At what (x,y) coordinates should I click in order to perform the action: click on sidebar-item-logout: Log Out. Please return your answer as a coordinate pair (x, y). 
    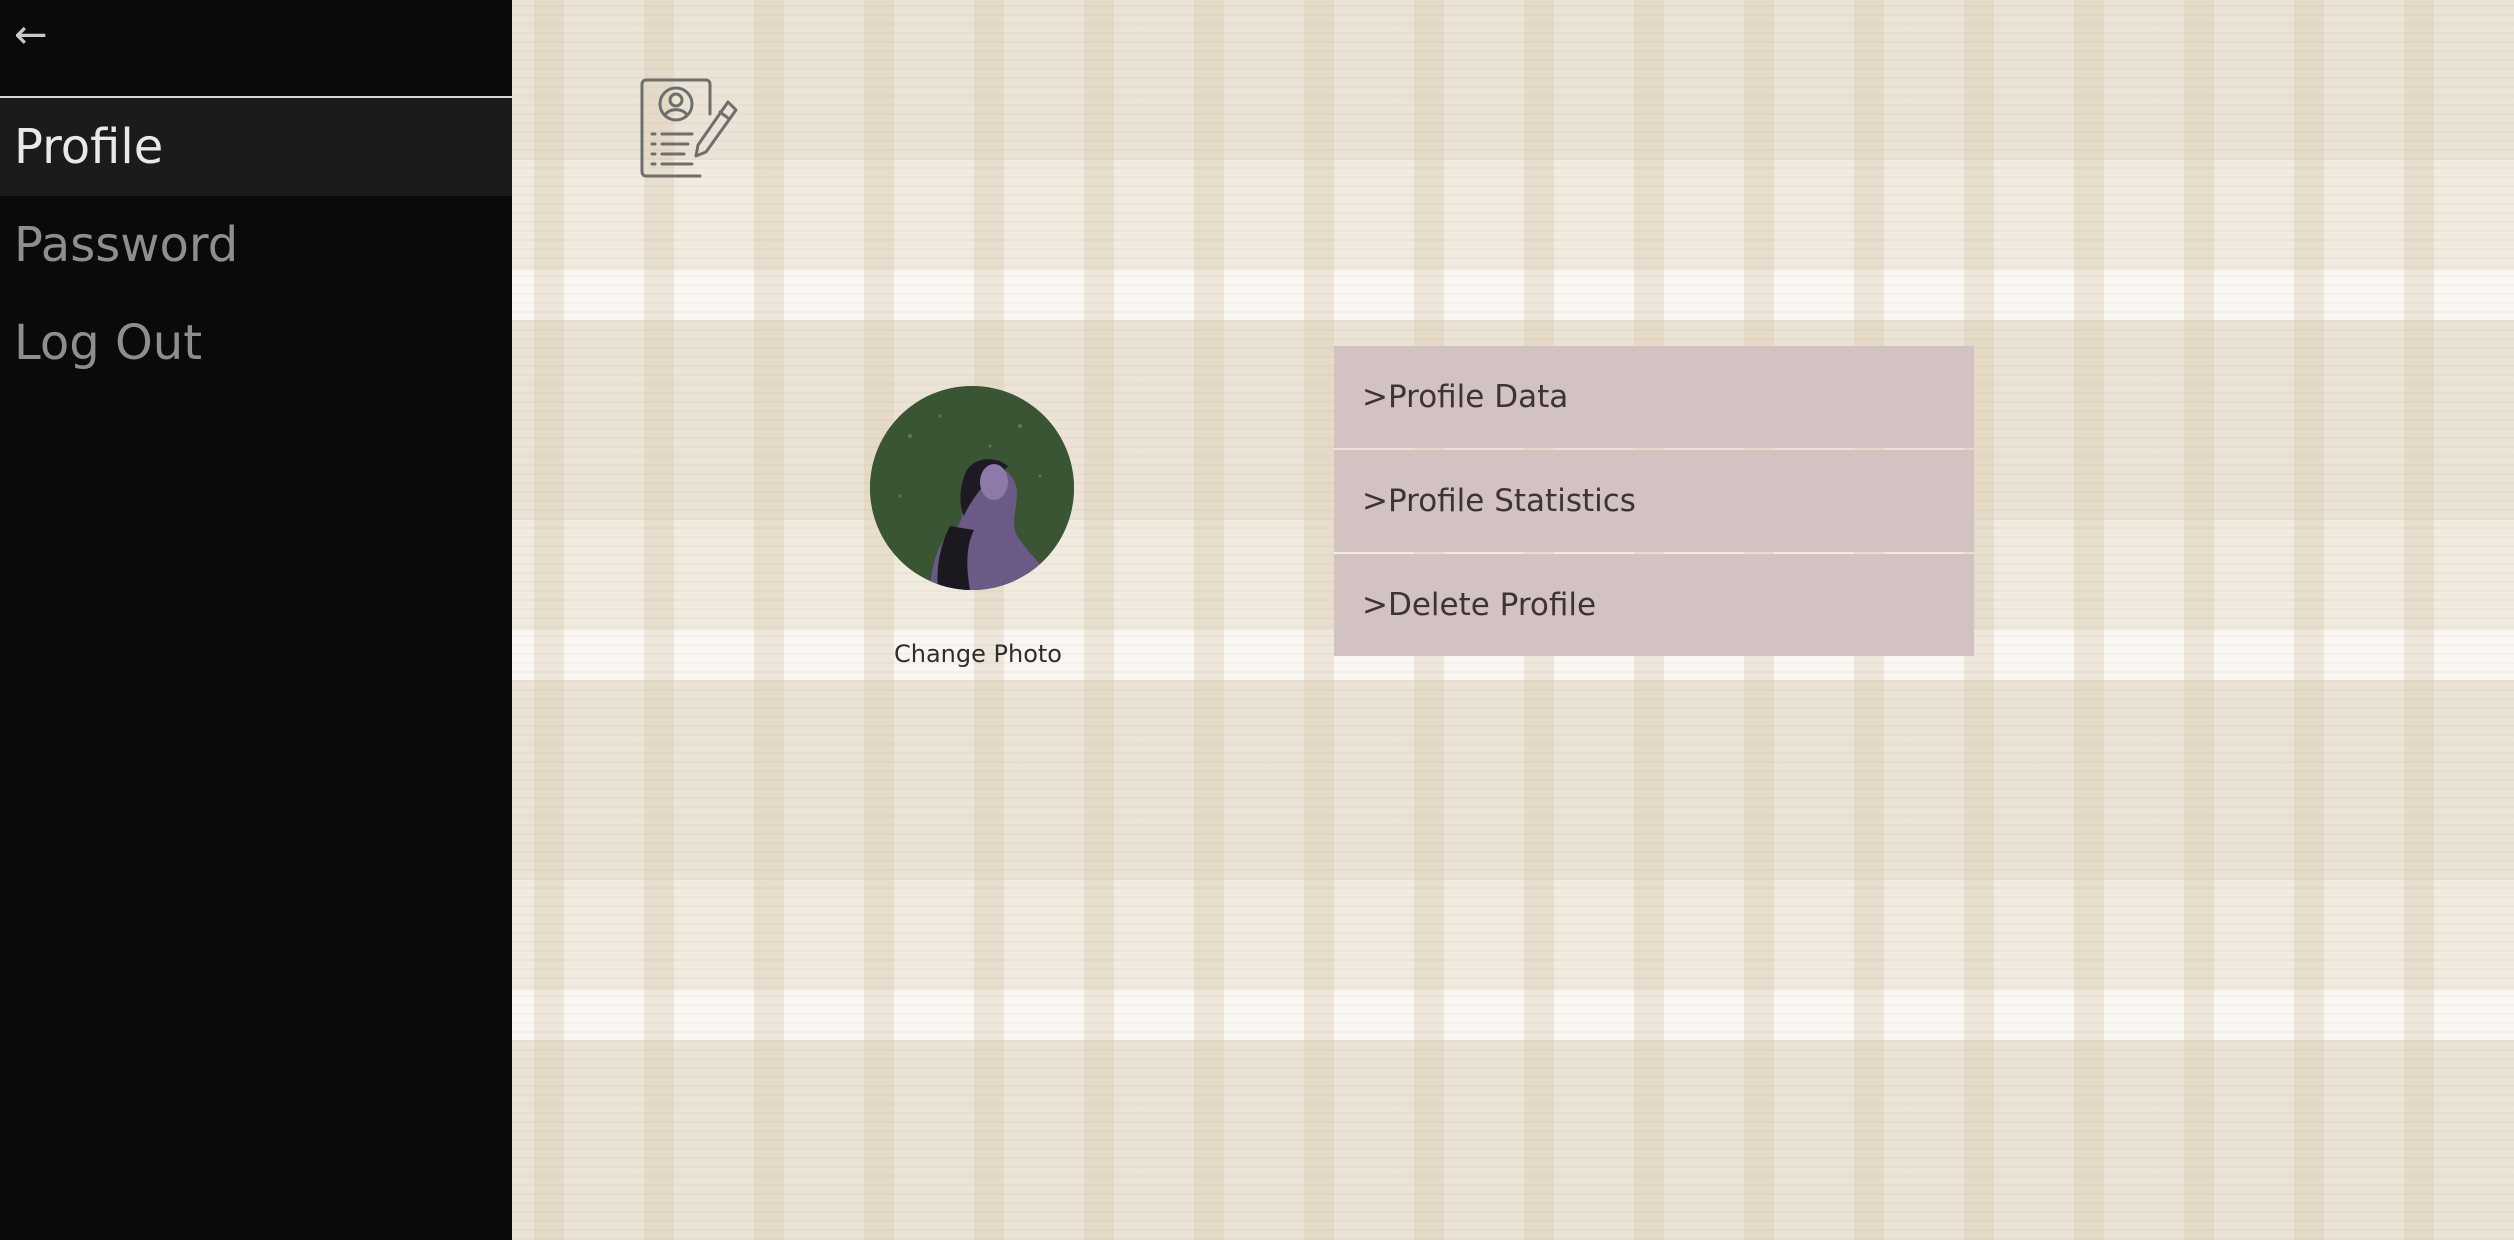
    Looking at the image, I should click on (256, 343).